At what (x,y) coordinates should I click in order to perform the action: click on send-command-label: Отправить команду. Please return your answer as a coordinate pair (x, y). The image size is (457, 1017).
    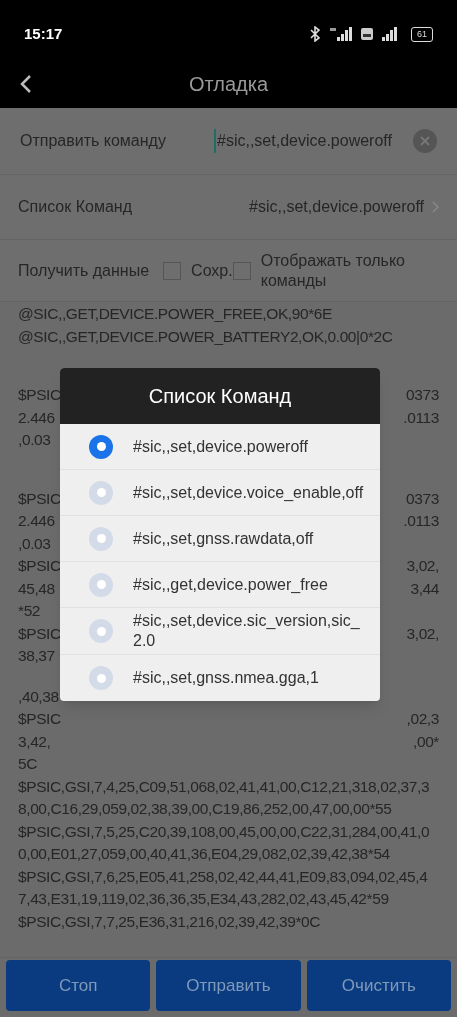
    Looking at the image, I should click on (93, 141).